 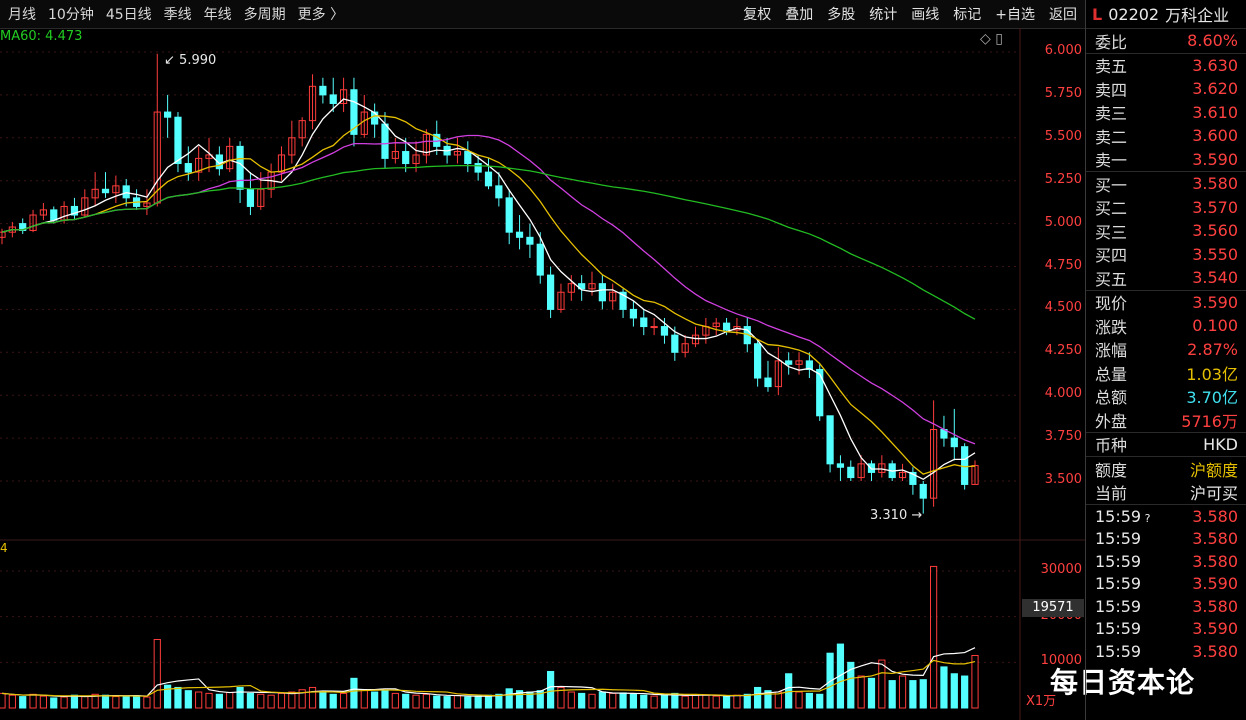 I want to click on ask-row: 卖二 3.600, so click(x=1166, y=136).